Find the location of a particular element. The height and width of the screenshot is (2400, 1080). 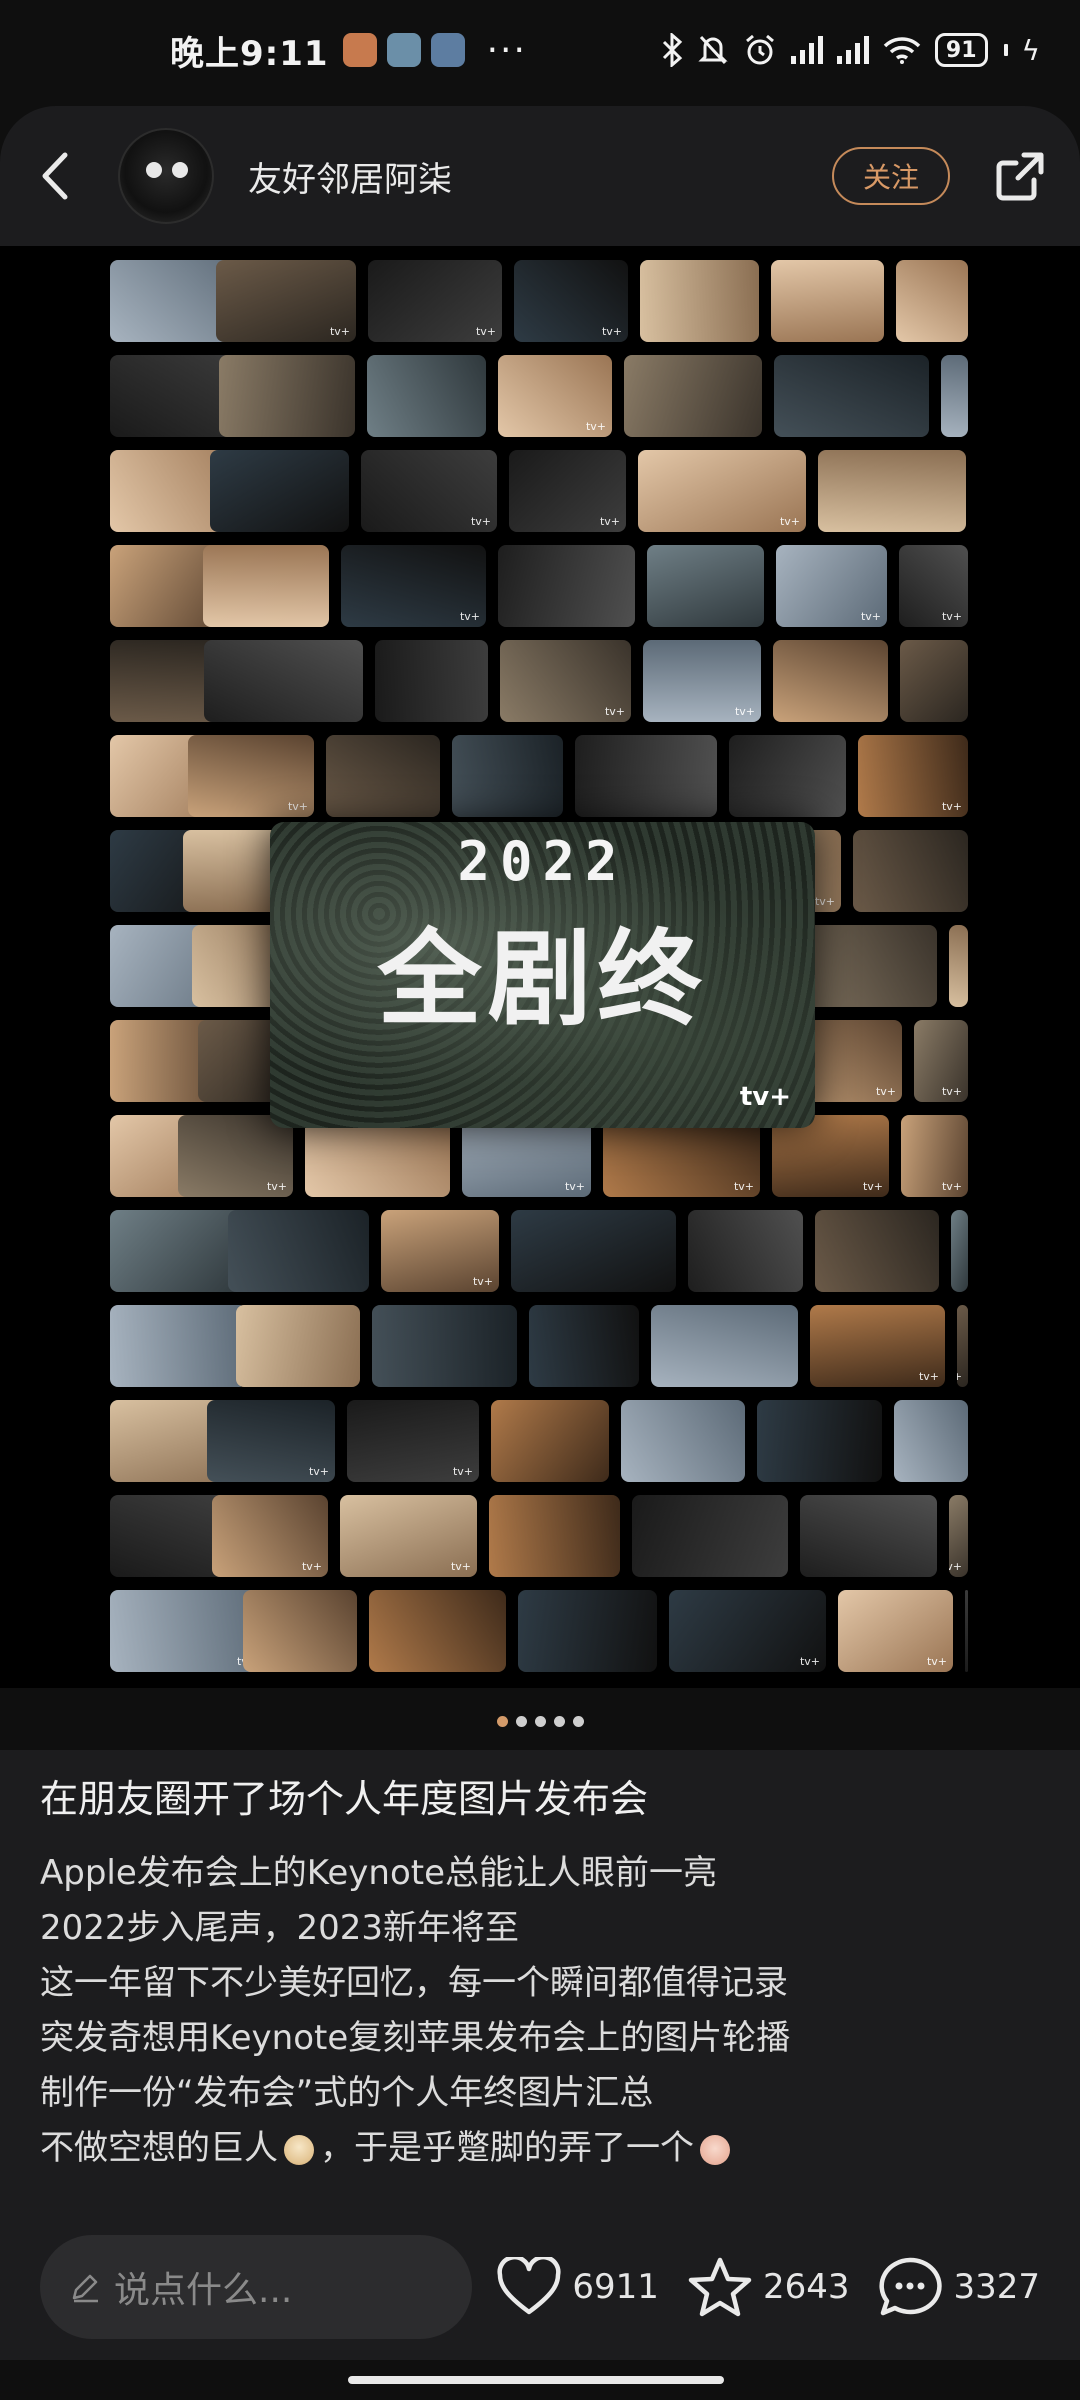

notification-app-icon is located at coordinates (359, 50).